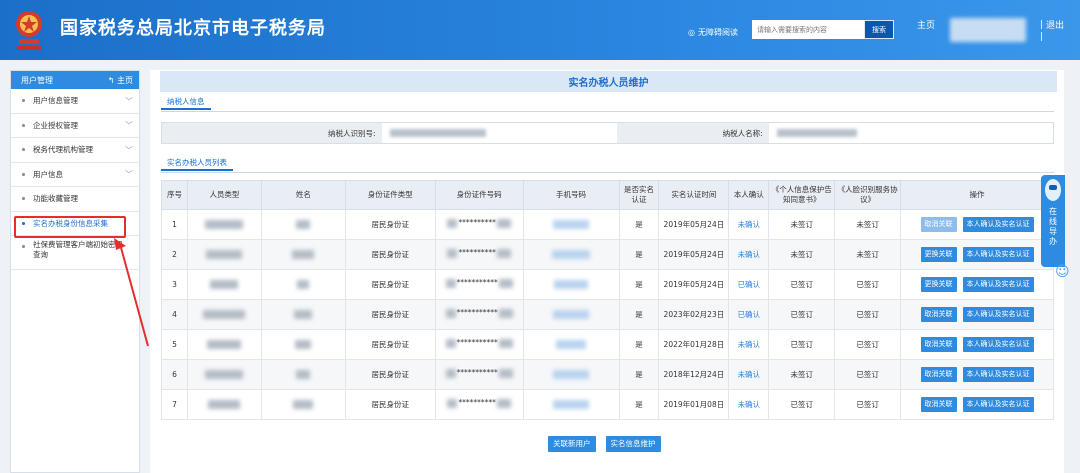  Describe the element at coordinates (479, 404) in the screenshot. I see `cell-id-number: **********` at that location.